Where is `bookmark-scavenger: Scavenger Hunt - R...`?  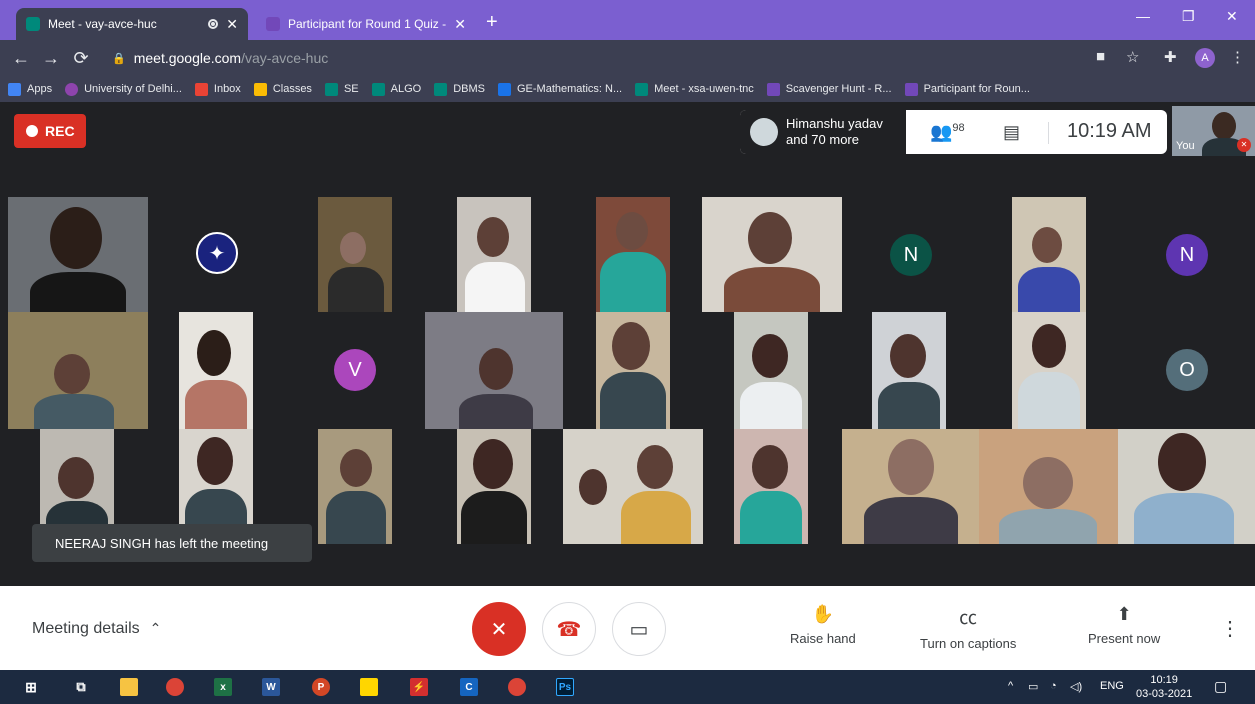 bookmark-scavenger: Scavenger Hunt - R... is located at coordinates (829, 89).